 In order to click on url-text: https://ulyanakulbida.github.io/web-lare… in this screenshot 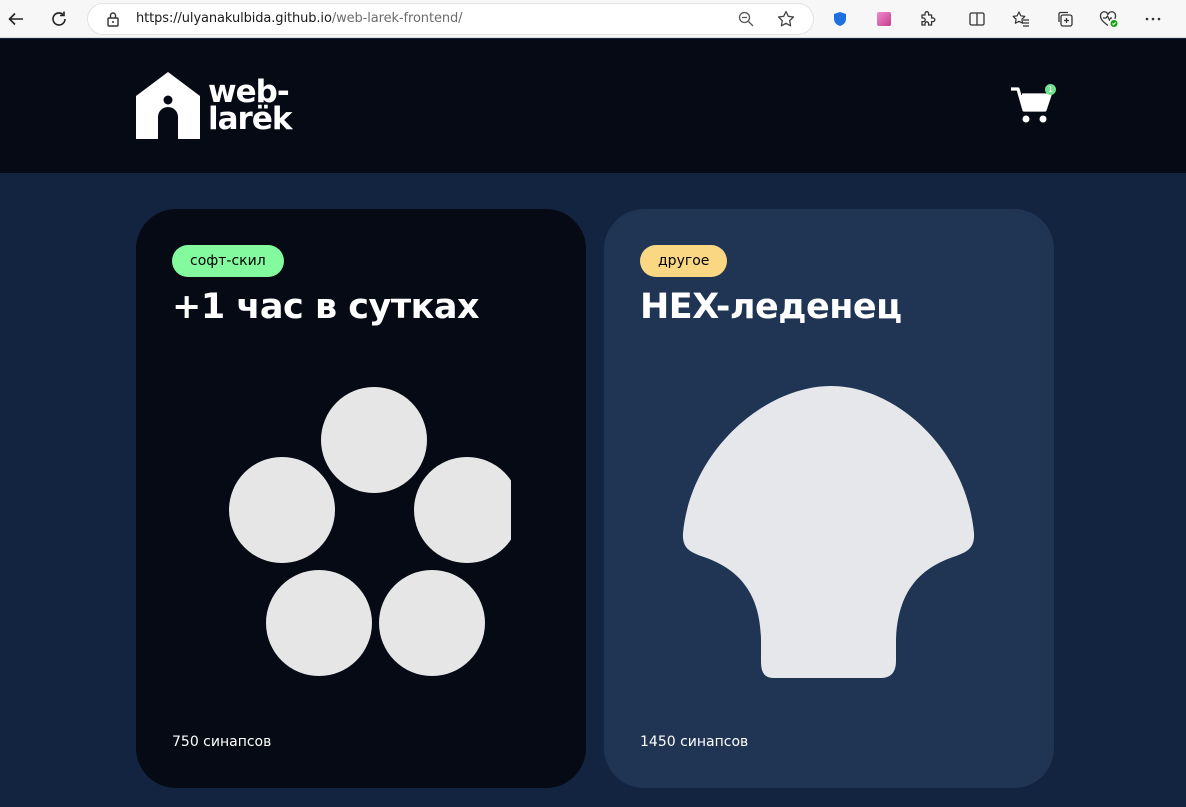, I will do `click(299, 18)`.